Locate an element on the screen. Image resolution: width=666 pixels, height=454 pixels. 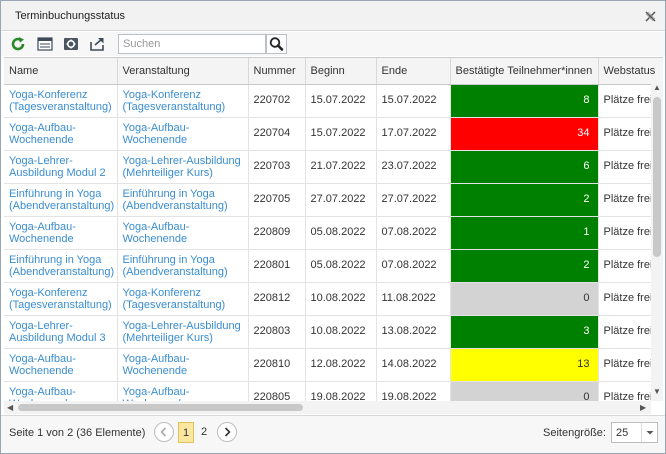
settings-icon is located at coordinates (71, 44).